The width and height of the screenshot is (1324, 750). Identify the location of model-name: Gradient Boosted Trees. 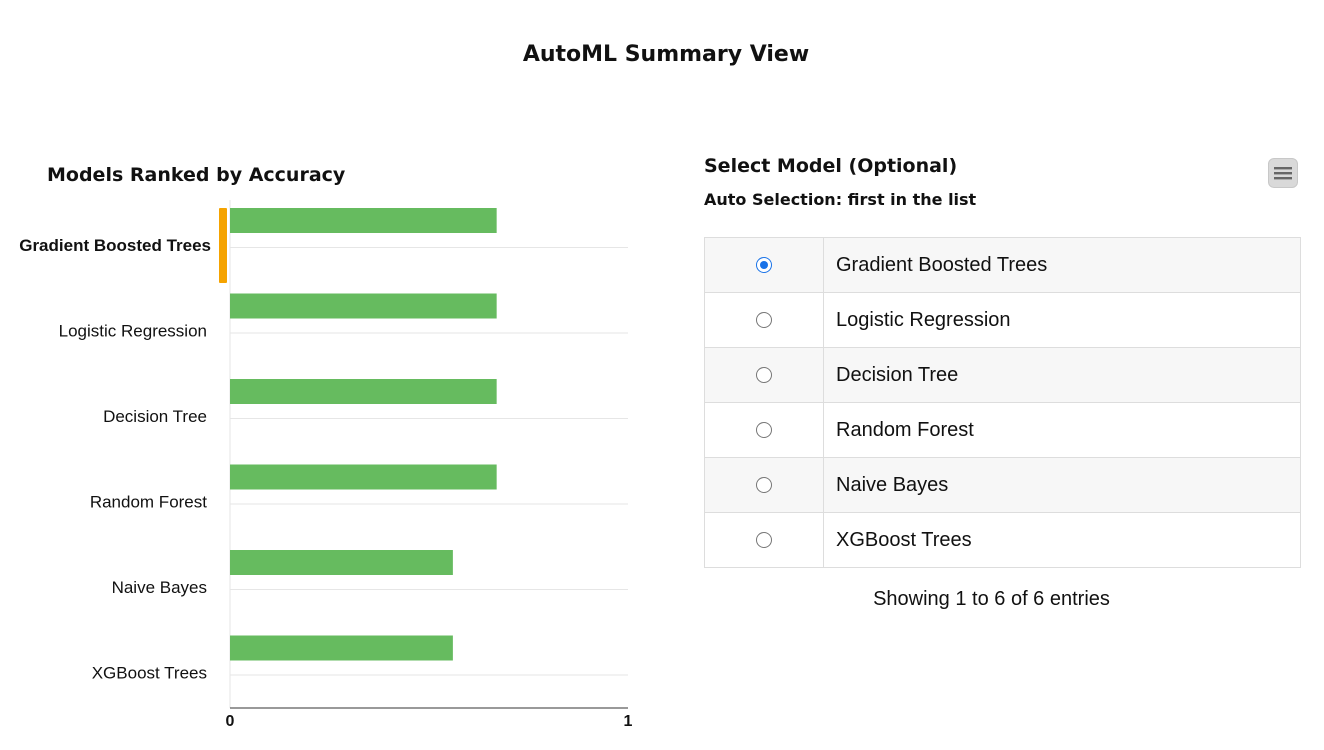
(1062, 265).